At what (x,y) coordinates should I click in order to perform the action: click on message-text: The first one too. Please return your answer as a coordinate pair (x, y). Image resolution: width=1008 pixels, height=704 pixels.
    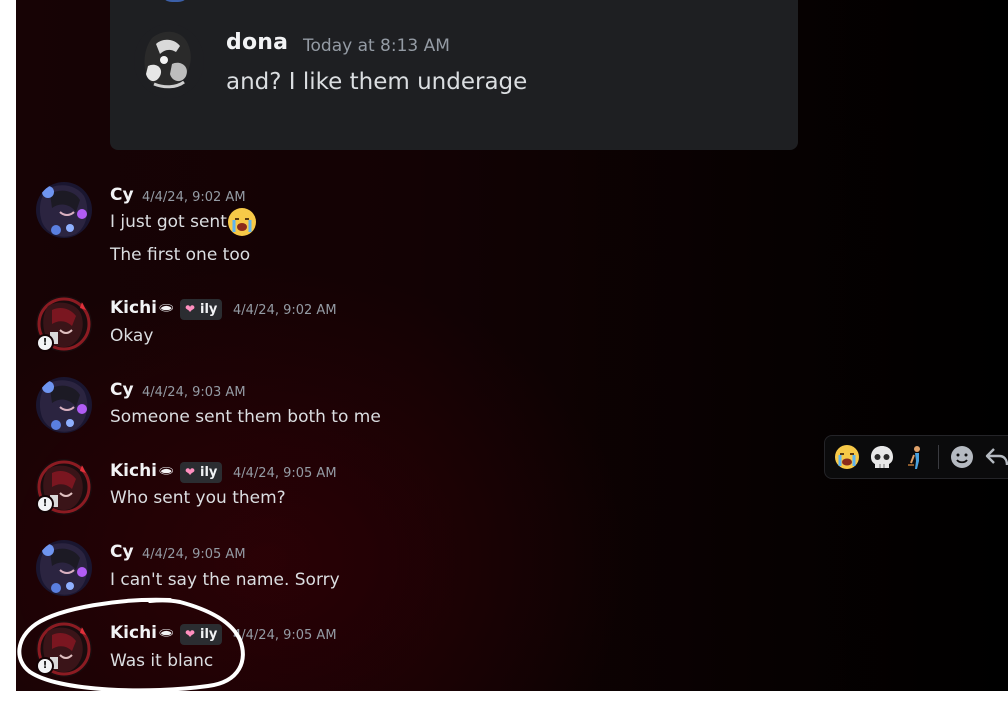
    Looking at the image, I should click on (180, 255).